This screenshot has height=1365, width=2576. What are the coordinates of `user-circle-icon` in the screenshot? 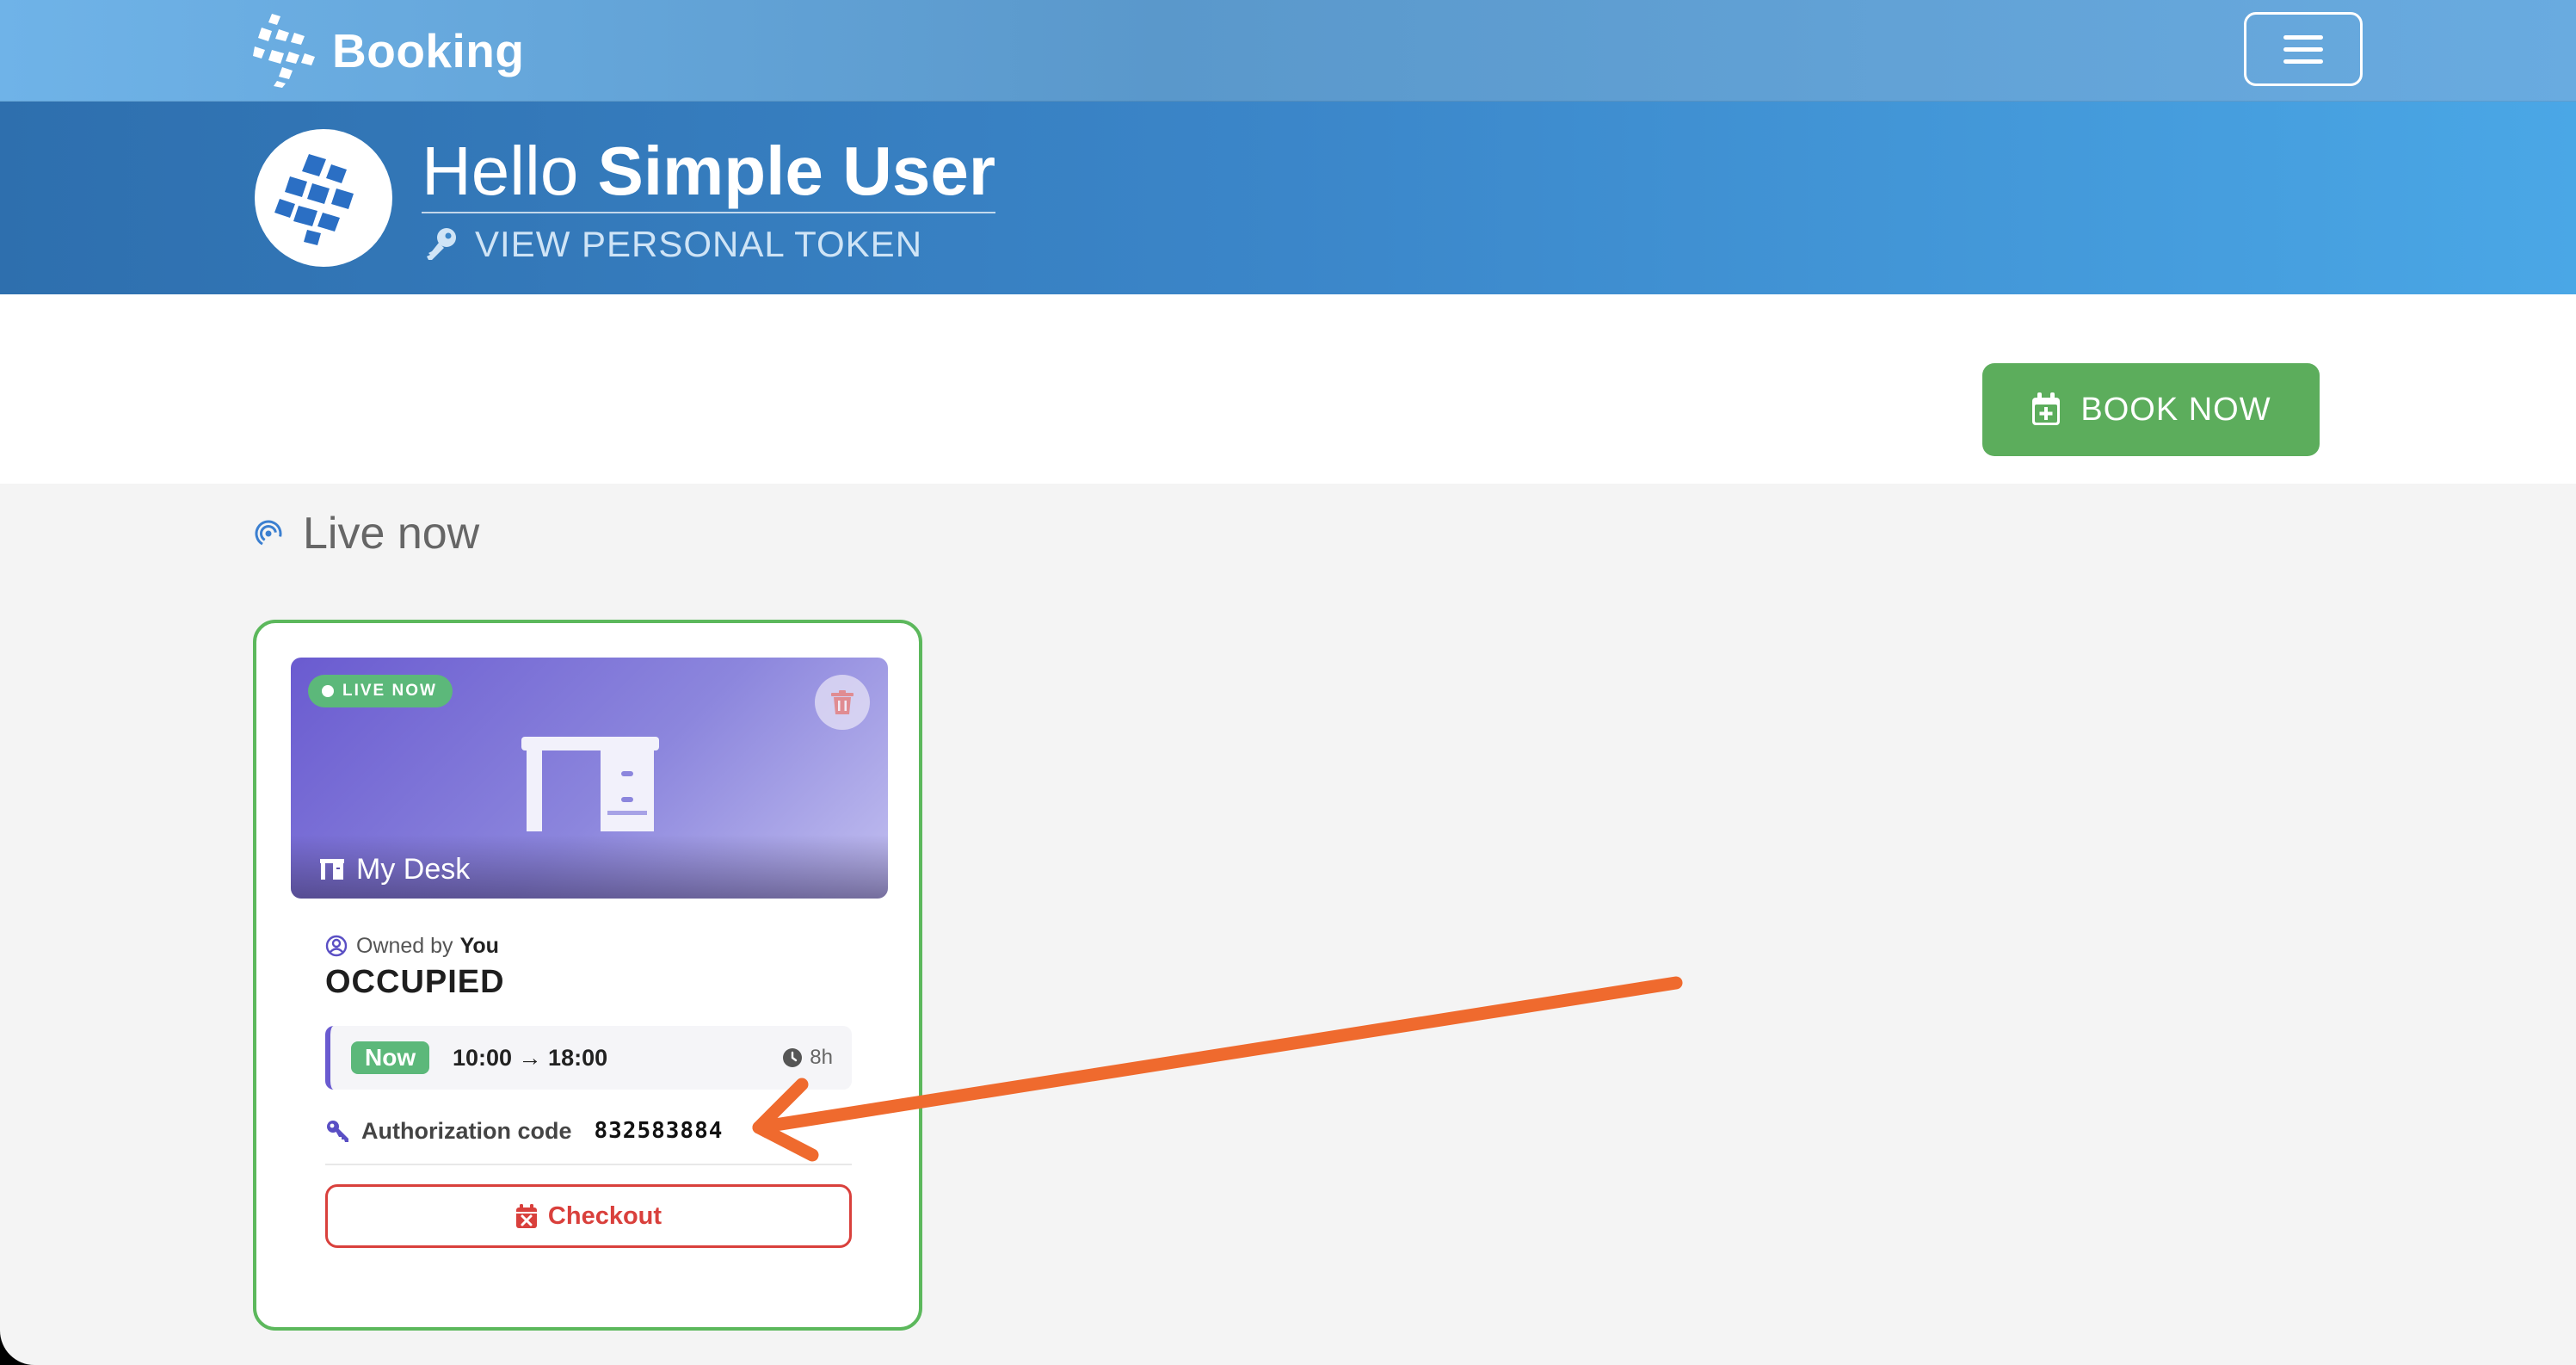 It's located at (336, 946).